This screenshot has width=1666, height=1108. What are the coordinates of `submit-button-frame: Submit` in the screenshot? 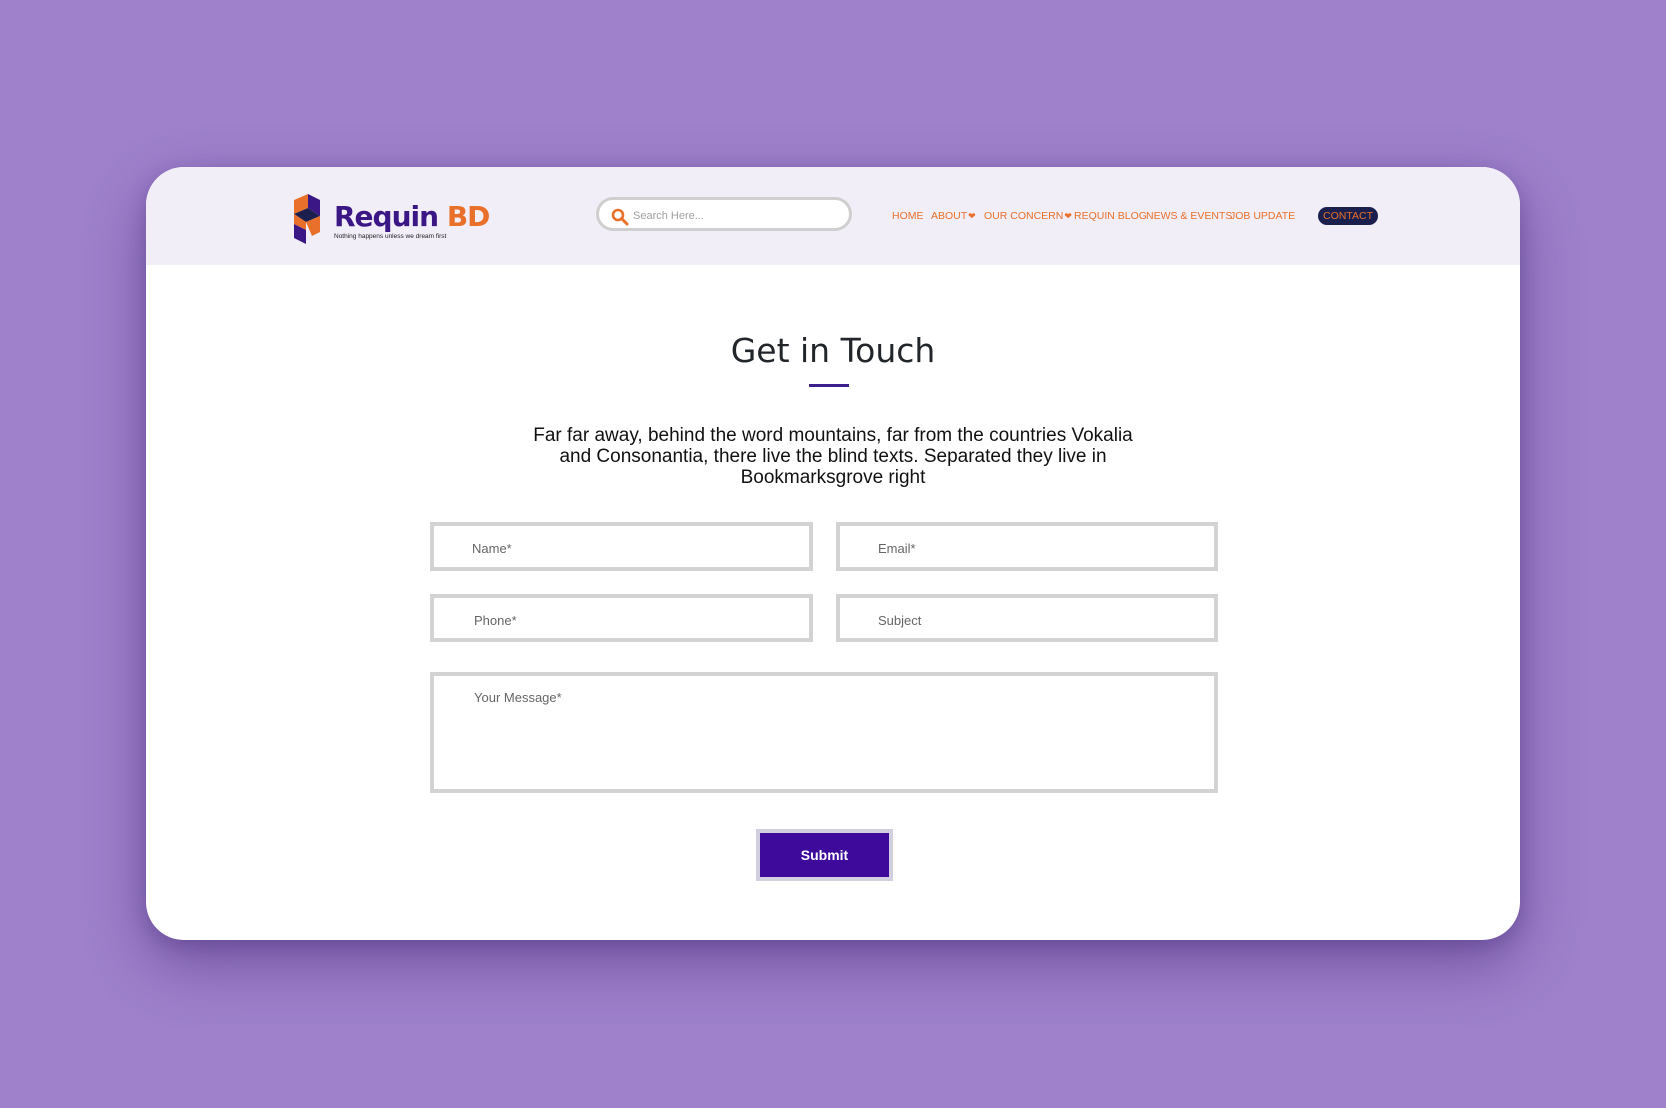 It's located at (824, 855).